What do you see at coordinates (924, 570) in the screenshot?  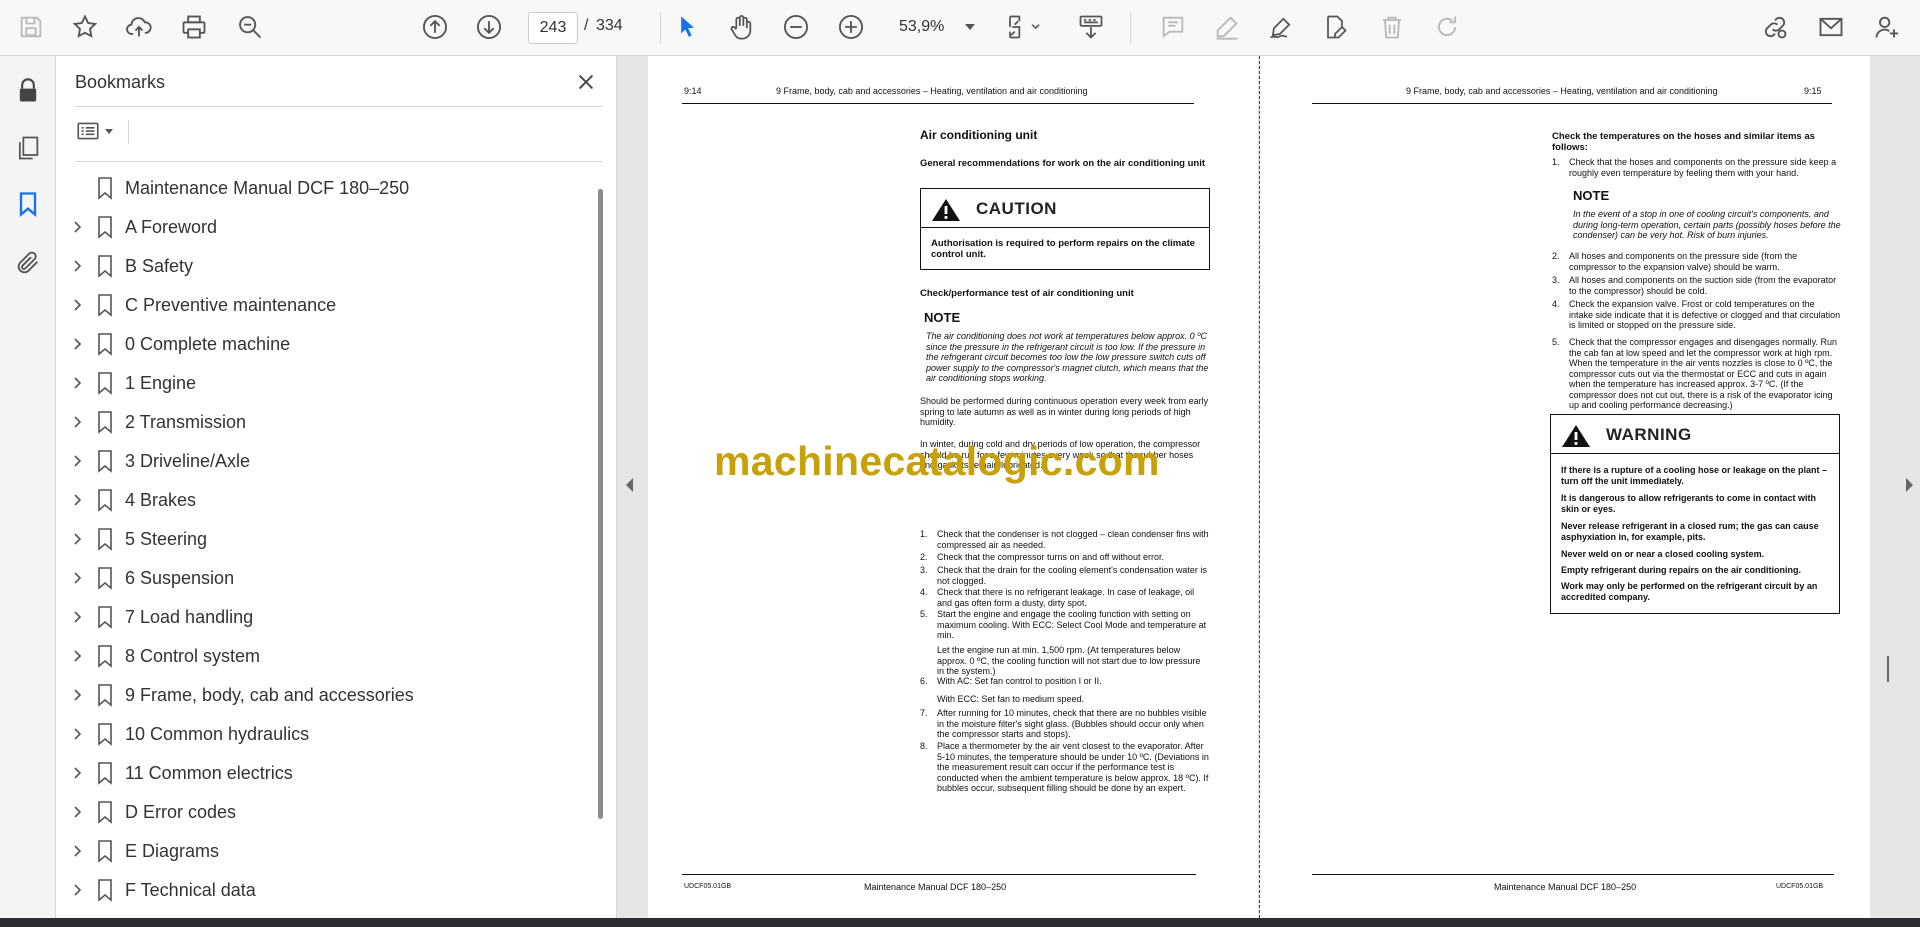 I see `step-number: 3.` at bounding box center [924, 570].